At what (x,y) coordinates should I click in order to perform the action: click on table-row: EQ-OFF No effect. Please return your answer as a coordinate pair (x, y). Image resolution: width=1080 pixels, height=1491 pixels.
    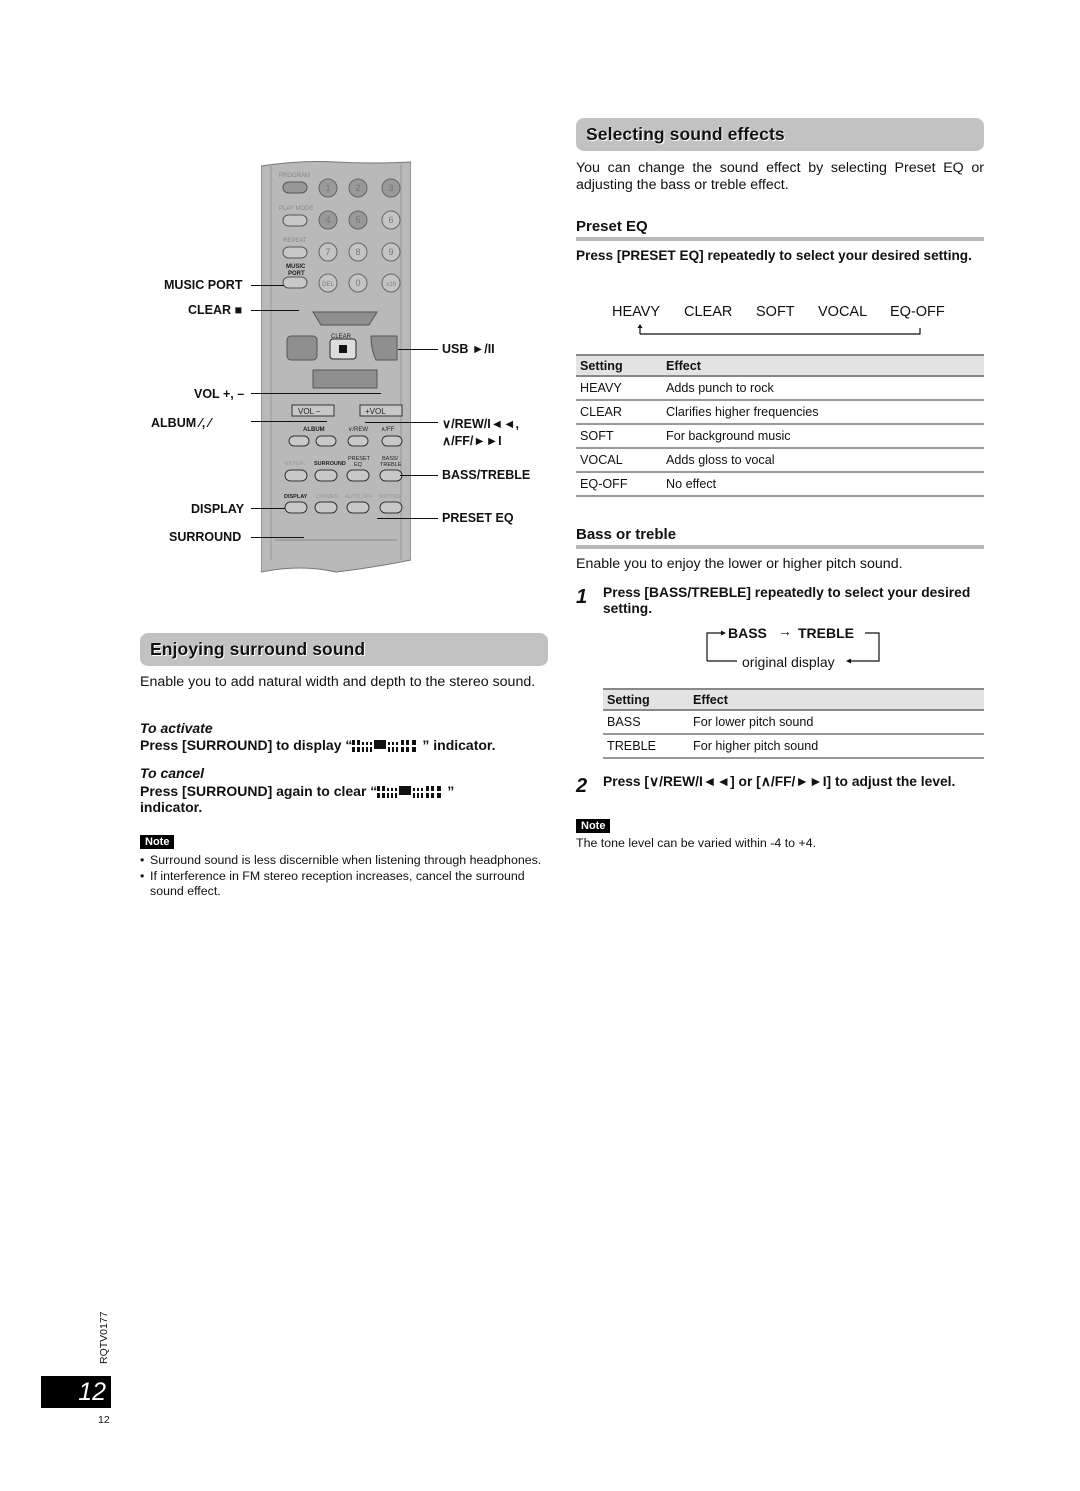
    Looking at the image, I should click on (780, 484).